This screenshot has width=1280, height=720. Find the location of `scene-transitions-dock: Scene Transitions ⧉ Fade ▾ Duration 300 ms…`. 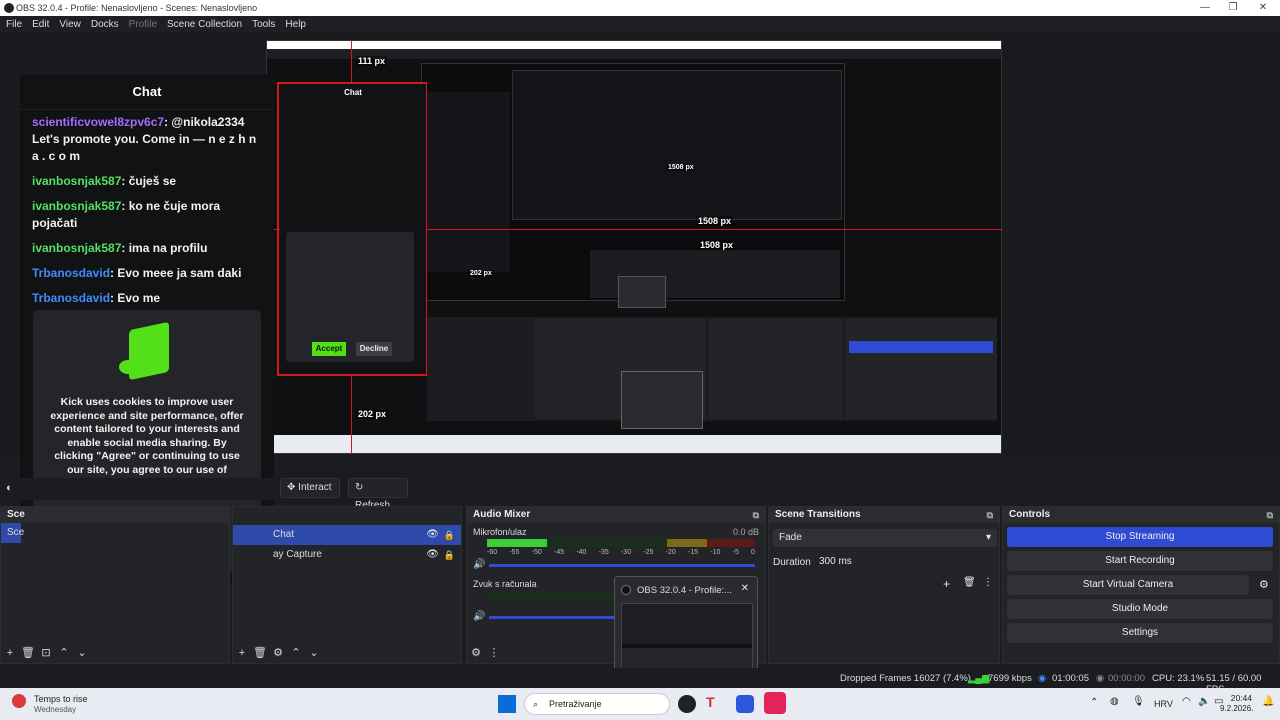

scene-transitions-dock: Scene Transitions ⧉ Fade ▾ Duration 300 ms… is located at coordinates (884, 585).